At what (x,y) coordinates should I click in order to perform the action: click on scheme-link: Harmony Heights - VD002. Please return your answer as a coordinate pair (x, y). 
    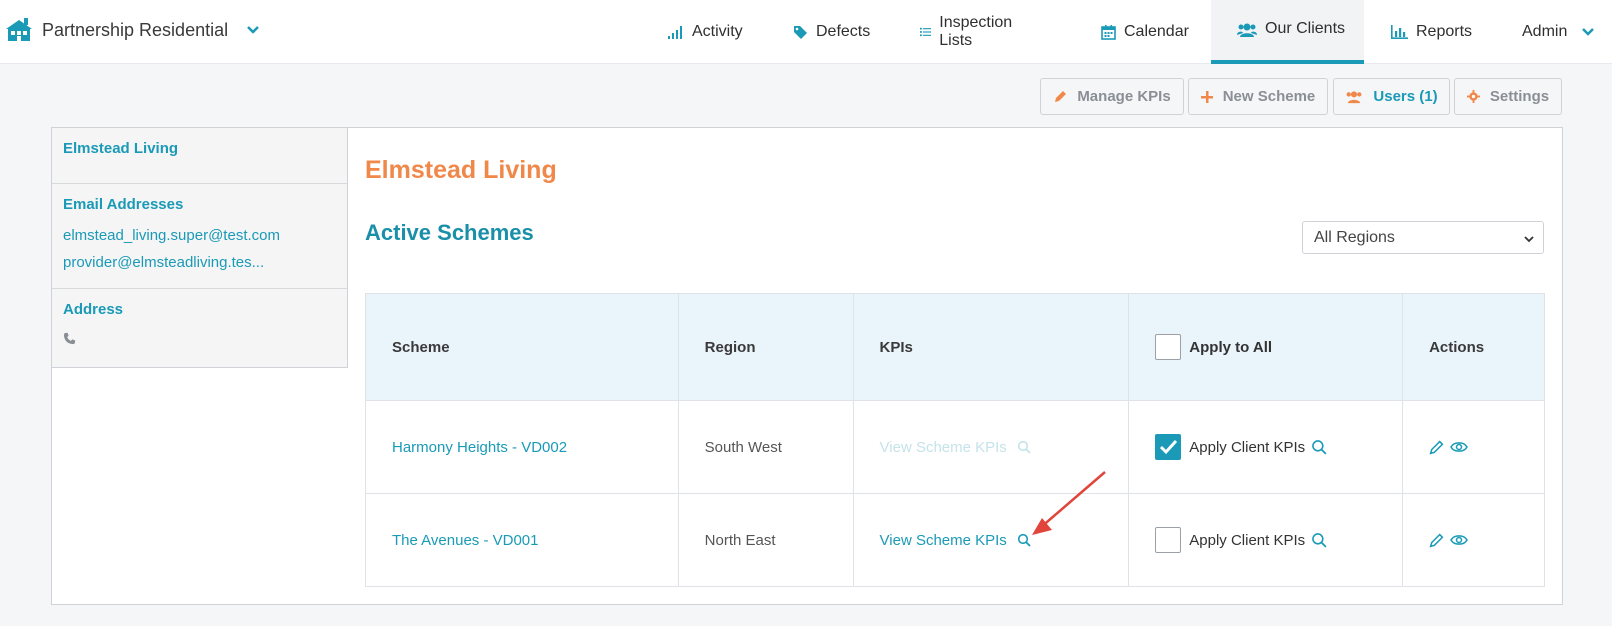
    Looking at the image, I should click on (522, 447).